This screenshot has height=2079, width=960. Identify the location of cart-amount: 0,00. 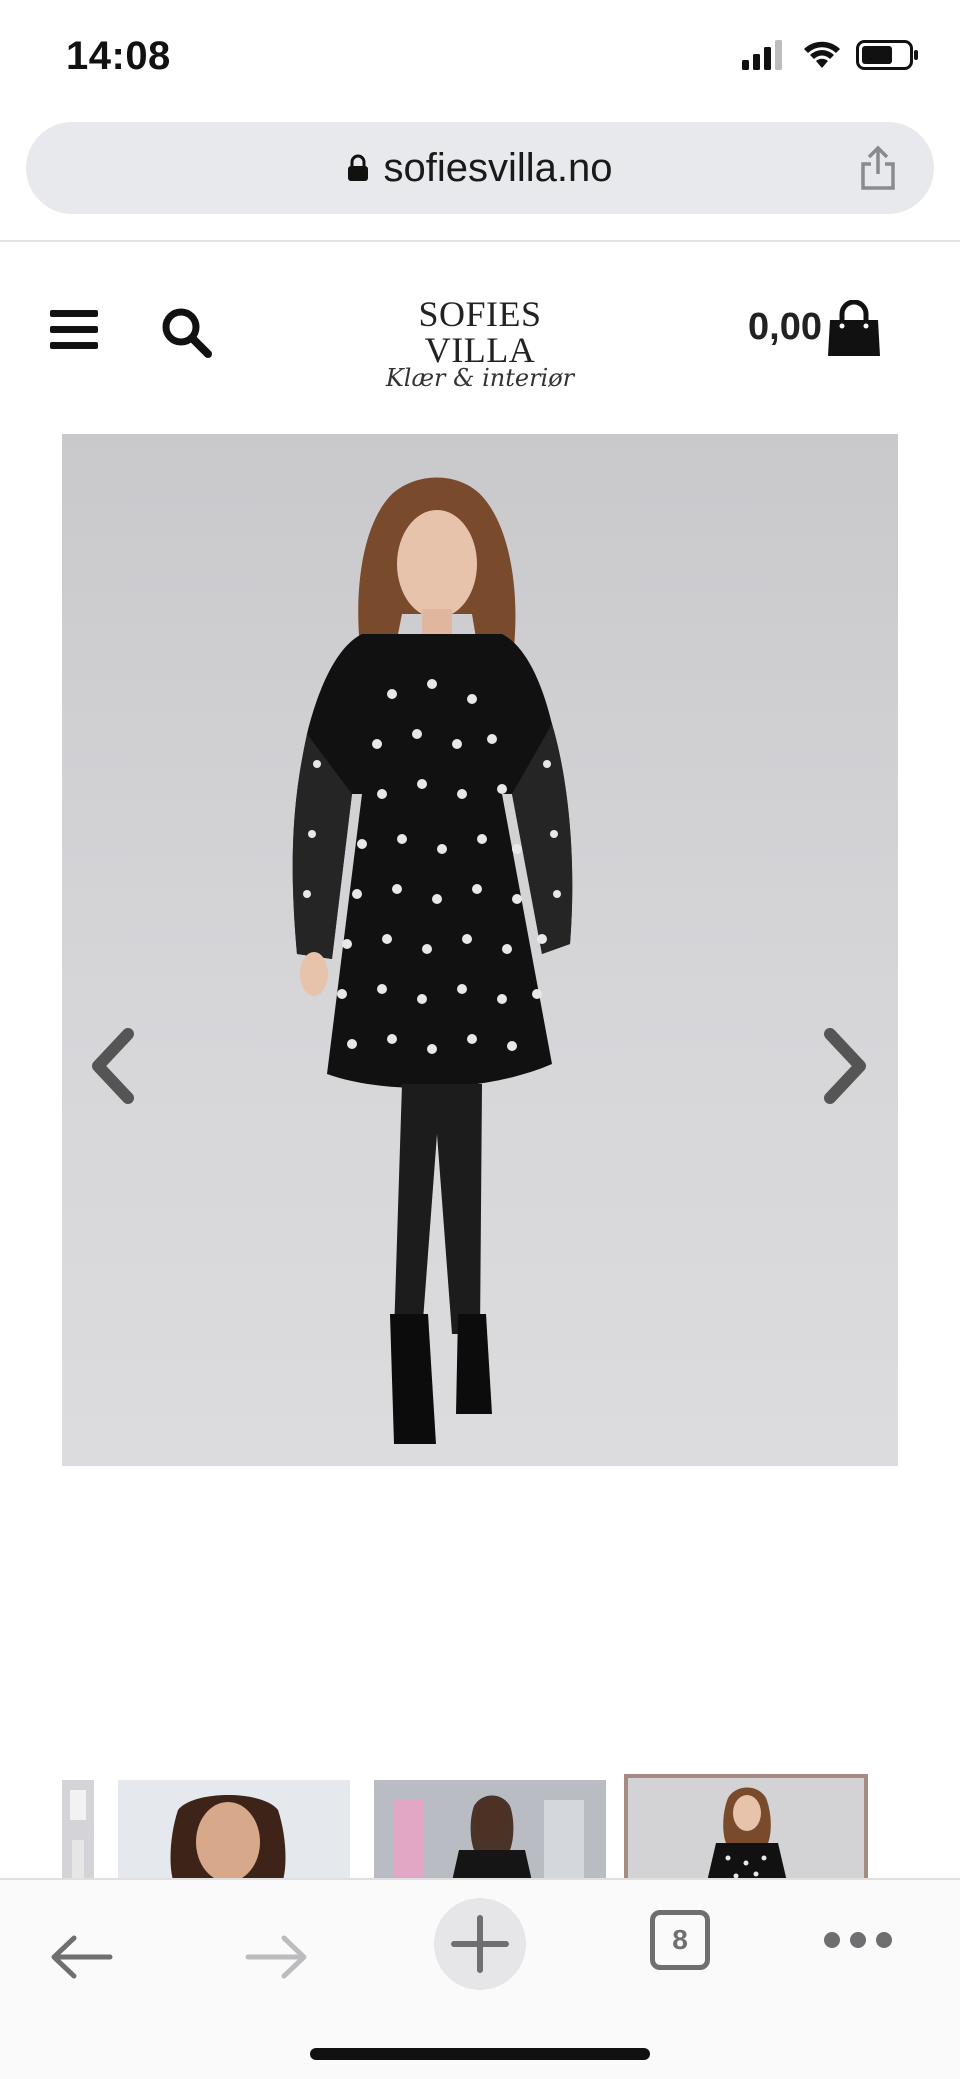
(785, 327).